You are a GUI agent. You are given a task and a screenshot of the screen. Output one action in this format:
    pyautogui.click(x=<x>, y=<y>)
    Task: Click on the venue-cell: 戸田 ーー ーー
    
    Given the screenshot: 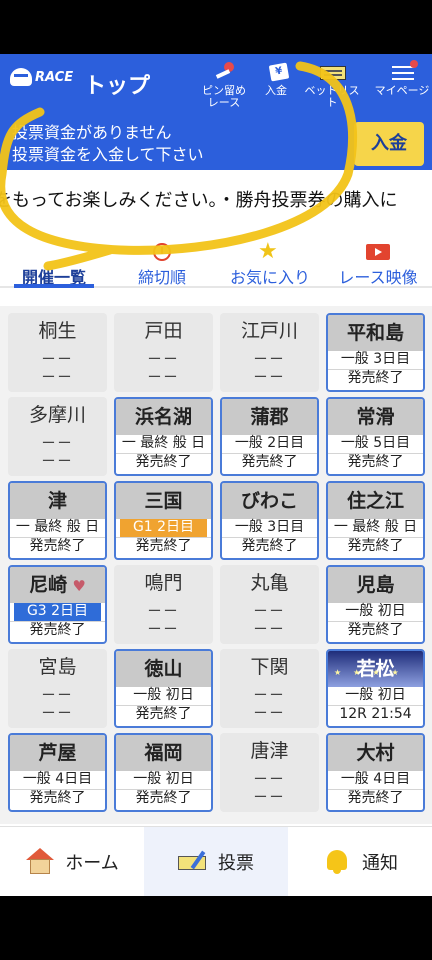 What is the action you would take?
    pyautogui.click(x=163, y=352)
    